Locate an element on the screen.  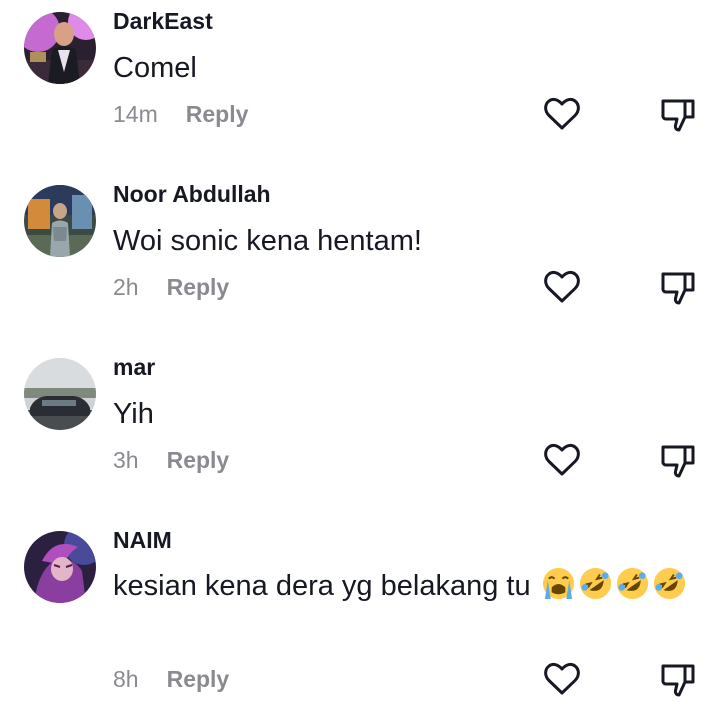
loudly-crying-face-icon is located at coordinates (558, 583).